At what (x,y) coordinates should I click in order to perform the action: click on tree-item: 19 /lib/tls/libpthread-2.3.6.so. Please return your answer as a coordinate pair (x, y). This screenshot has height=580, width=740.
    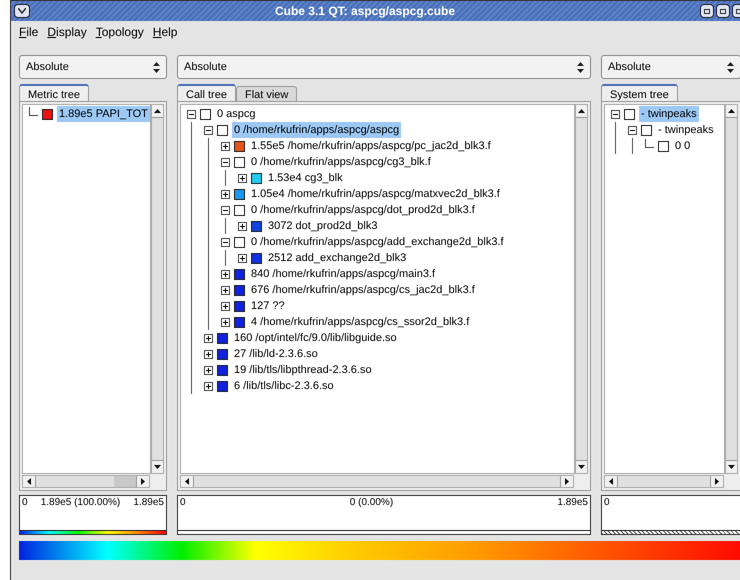
    Looking at the image, I should click on (303, 370).